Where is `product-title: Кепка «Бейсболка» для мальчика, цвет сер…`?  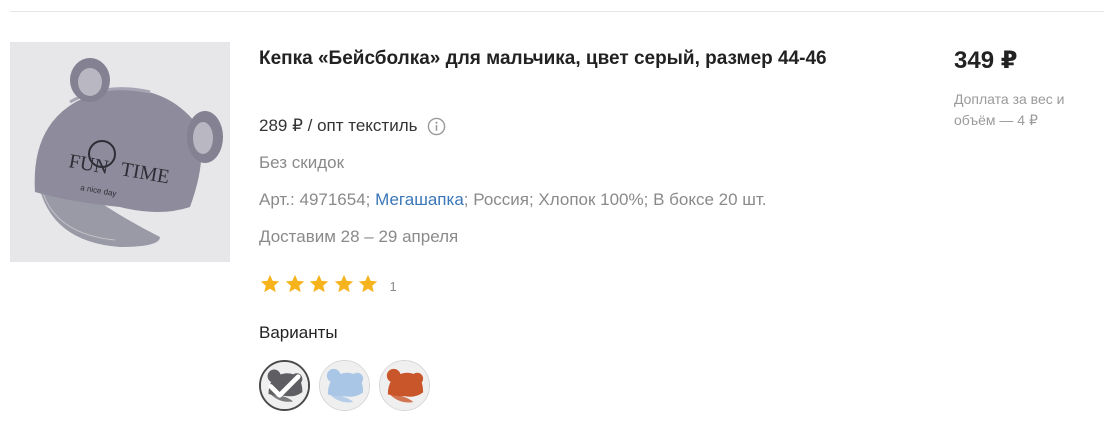 product-title: Кепка «Бейсболка» для мальчика, цвет сер… is located at coordinates (559, 59).